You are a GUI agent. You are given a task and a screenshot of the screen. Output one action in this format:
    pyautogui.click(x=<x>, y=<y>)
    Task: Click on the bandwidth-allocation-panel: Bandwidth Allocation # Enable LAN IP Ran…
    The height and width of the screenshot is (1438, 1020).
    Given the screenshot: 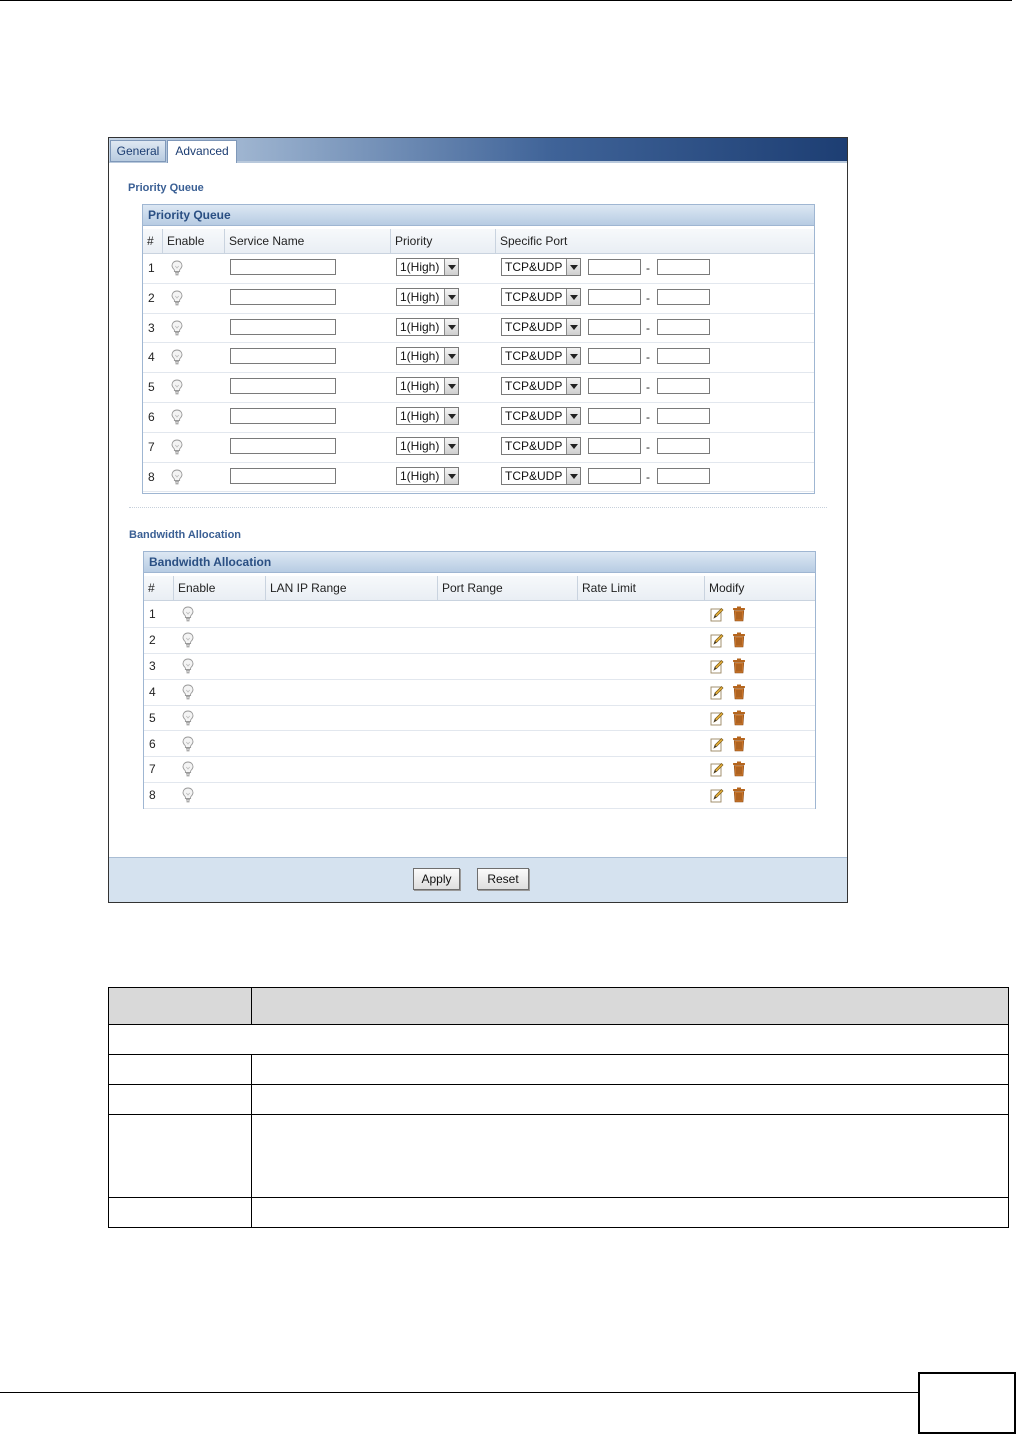 What is the action you would take?
    pyautogui.click(x=479, y=680)
    